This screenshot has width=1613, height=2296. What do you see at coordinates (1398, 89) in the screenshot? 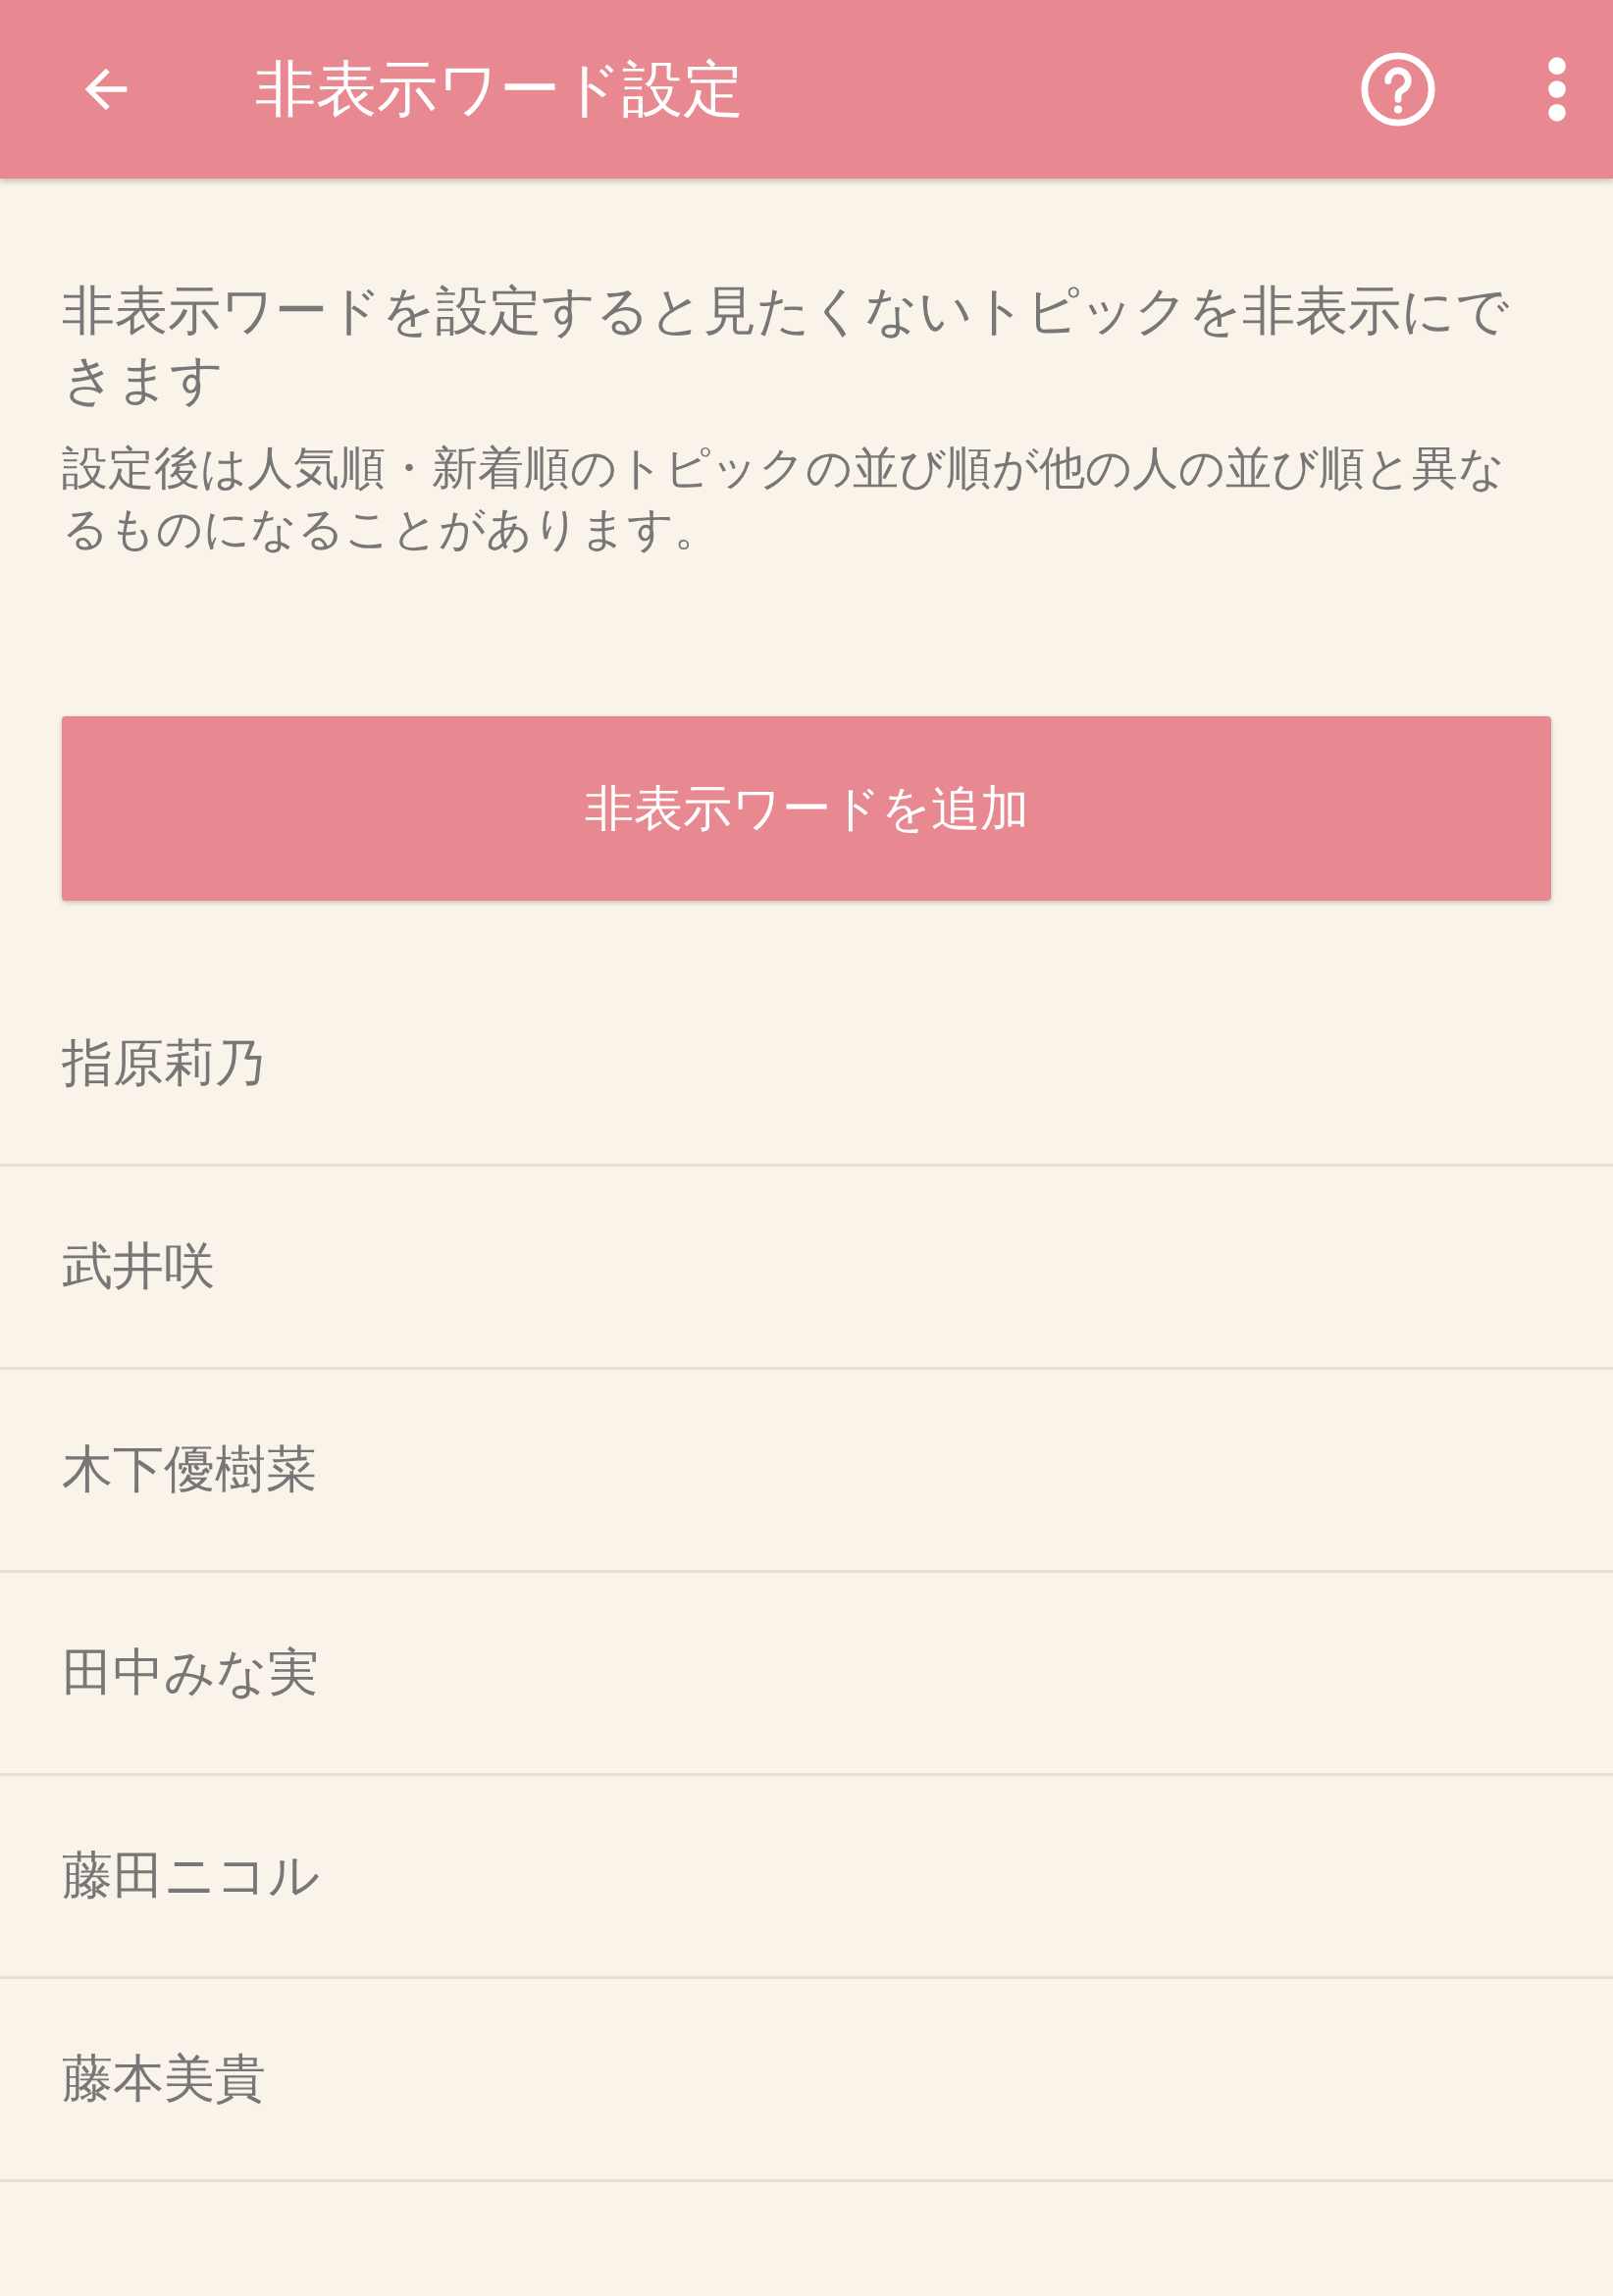
I see `help-icon` at bounding box center [1398, 89].